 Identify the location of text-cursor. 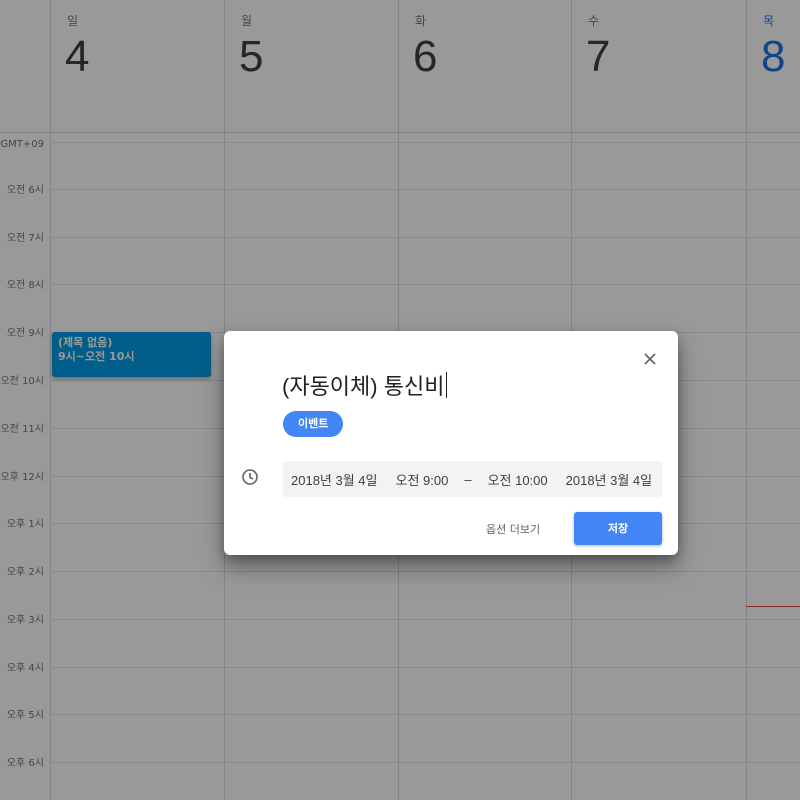
(447, 385).